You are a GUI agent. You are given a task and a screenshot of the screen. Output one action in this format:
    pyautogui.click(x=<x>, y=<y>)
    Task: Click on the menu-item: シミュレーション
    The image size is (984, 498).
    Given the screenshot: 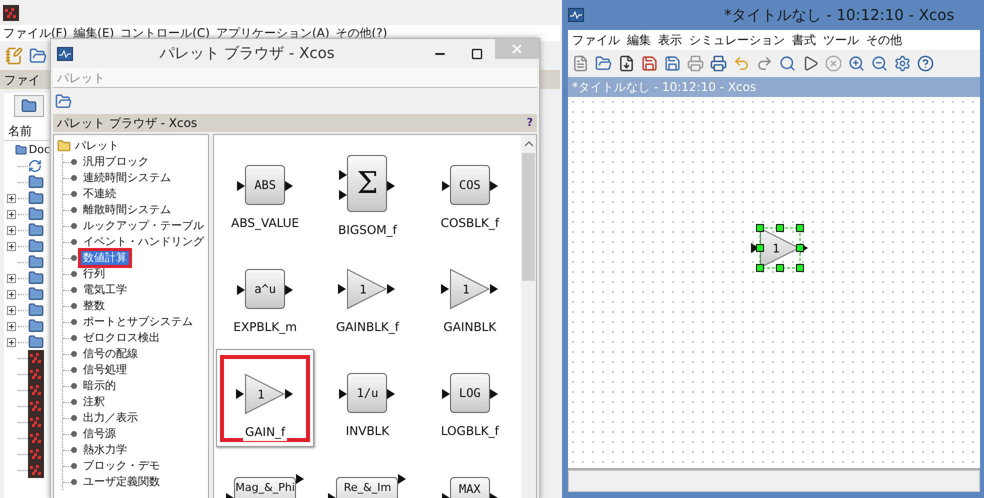 What is the action you would take?
    pyautogui.click(x=737, y=40)
    